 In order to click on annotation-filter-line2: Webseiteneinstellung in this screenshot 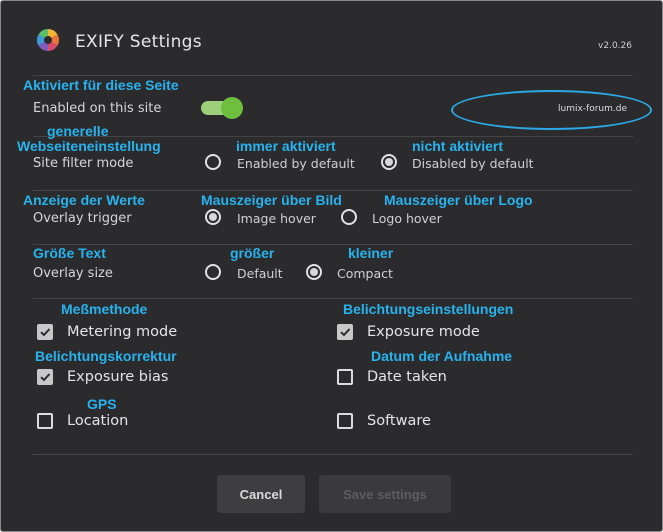, I will do `click(89, 146)`.